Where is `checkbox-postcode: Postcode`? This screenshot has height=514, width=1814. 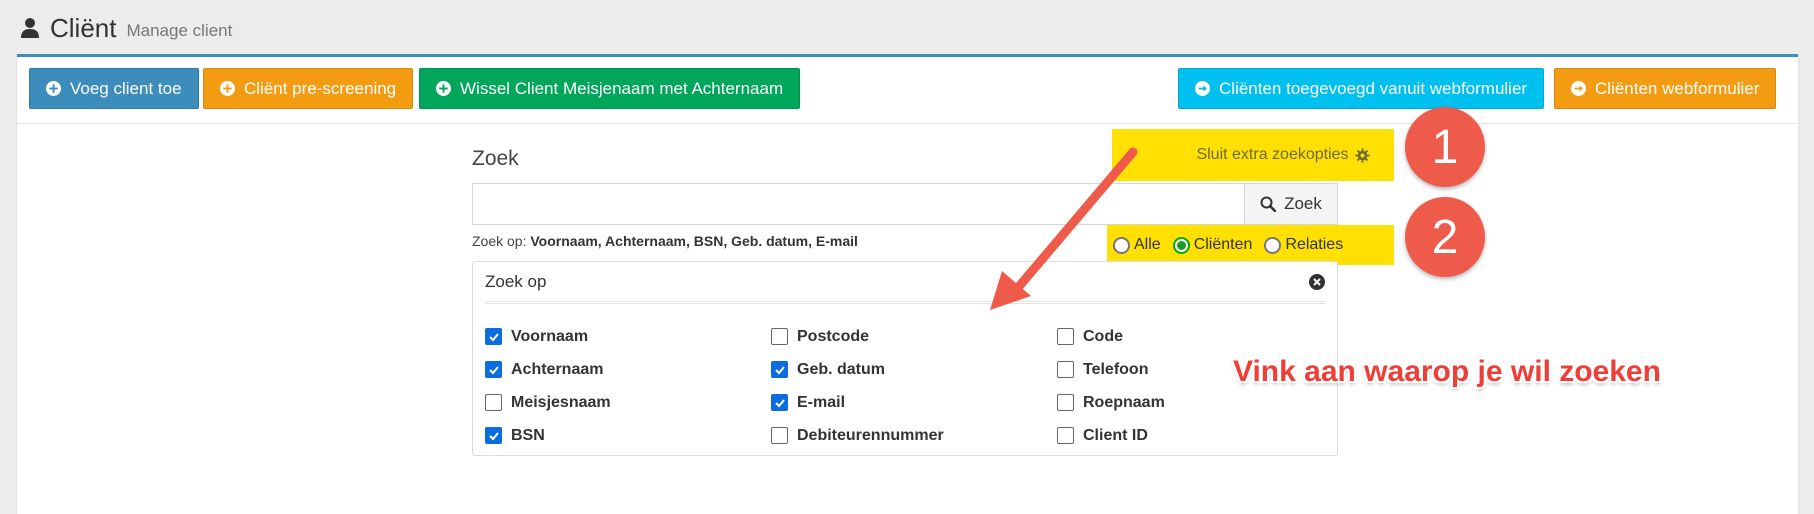 checkbox-postcode: Postcode is located at coordinates (857, 336).